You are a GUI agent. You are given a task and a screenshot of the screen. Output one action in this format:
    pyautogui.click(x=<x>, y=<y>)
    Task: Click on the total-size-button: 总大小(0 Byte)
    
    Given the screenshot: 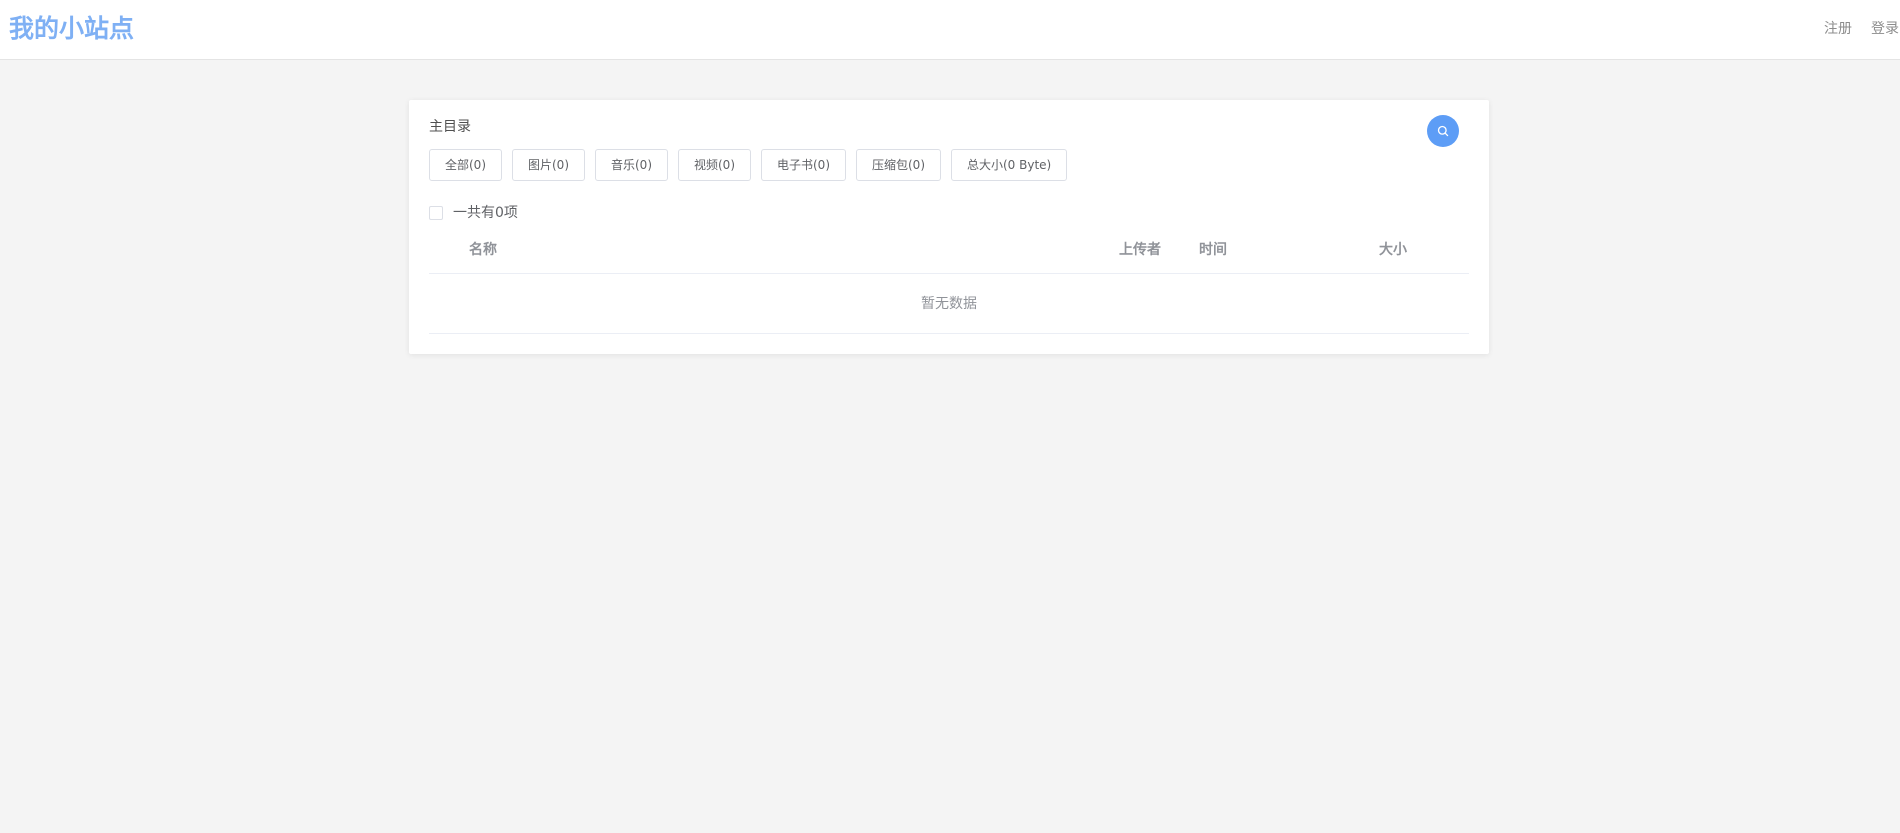 What is the action you would take?
    pyautogui.click(x=1009, y=165)
    